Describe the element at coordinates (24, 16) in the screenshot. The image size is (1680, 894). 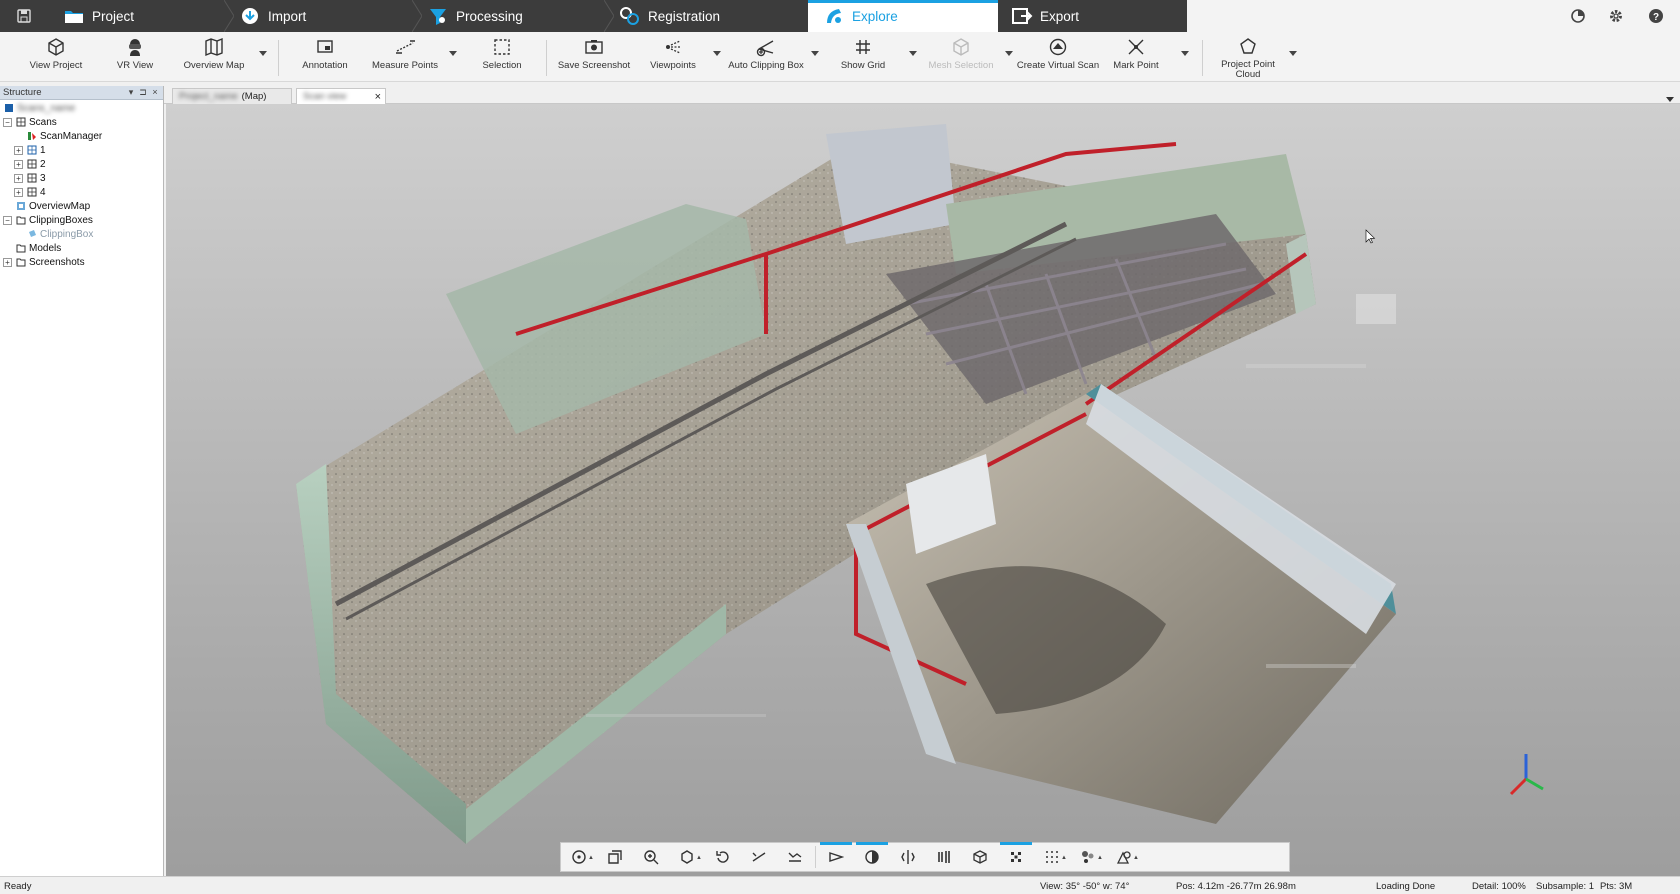
I see `save-button` at that location.